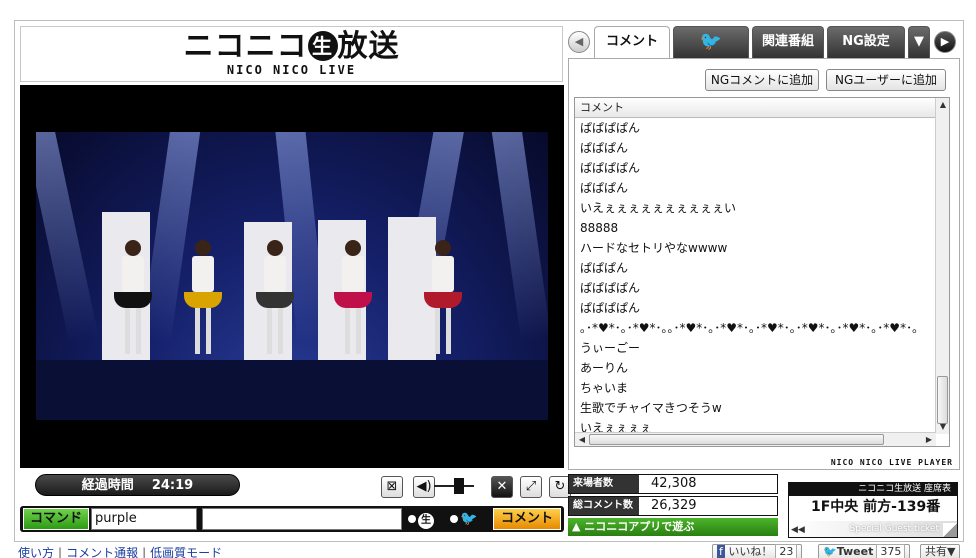 Image resolution: width=976 pixels, height=558 pixels. Describe the element at coordinates (940, 551) in the screenshot. I see `share-dropdown: 共有▼` at that location.